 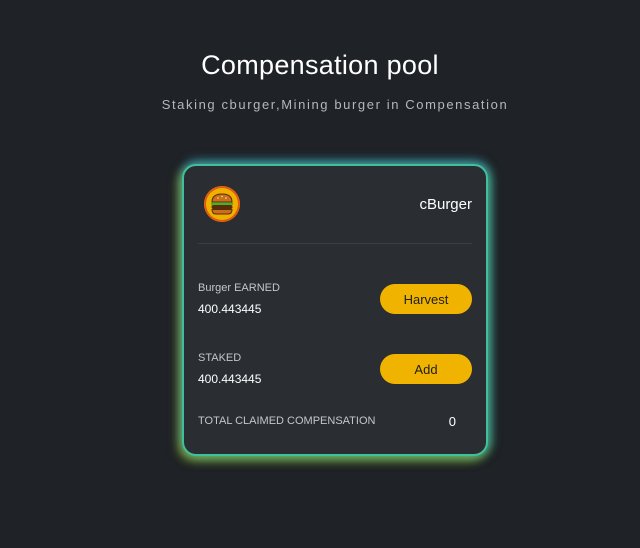 I want to click on add-button: Add, so click(x=426, y=369).